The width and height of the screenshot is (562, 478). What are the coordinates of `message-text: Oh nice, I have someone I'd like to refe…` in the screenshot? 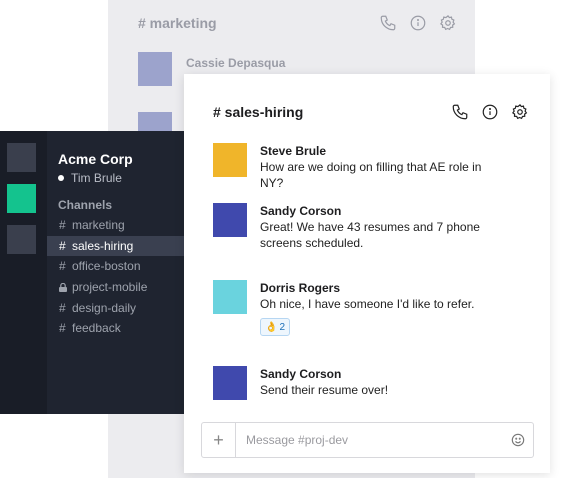 It's located at (367, 304).